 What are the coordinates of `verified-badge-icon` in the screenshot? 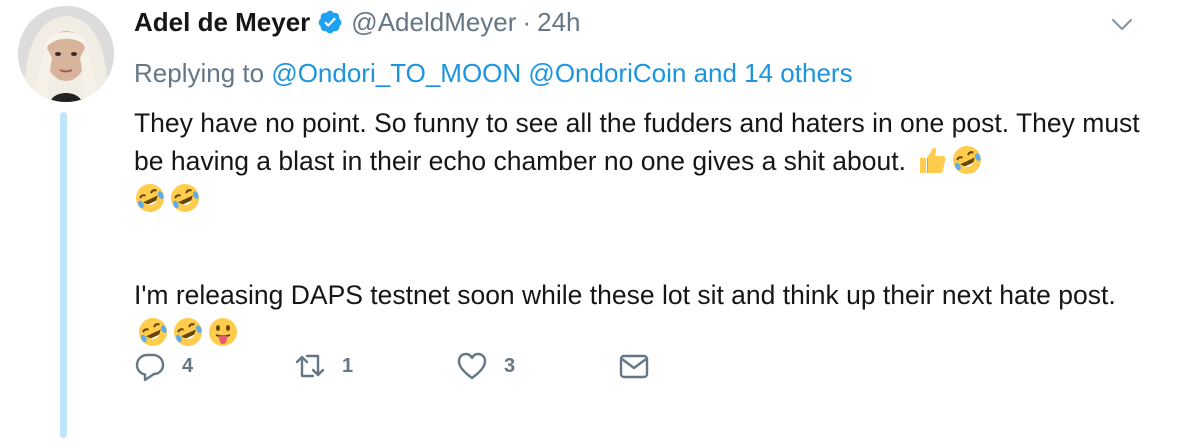 It's located at (330, 22).